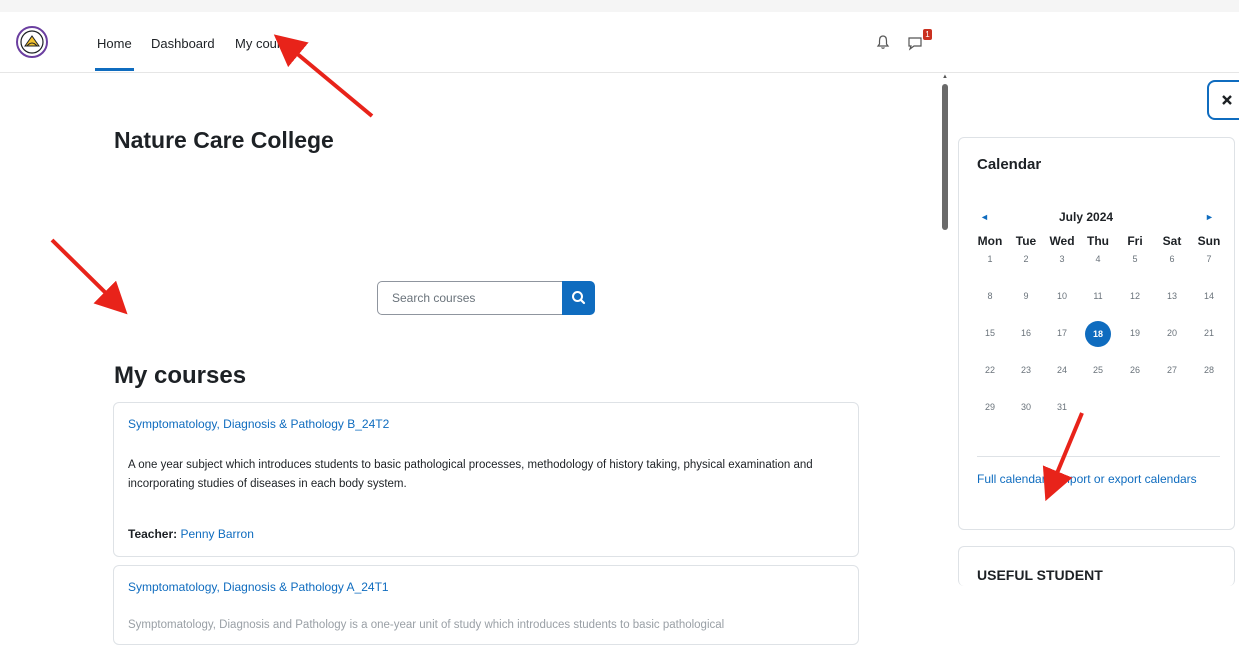  What do you see at coordinates (990, 407) in the screenshot?
I see `calendar-day: 29` at bounding box center [990, 407].